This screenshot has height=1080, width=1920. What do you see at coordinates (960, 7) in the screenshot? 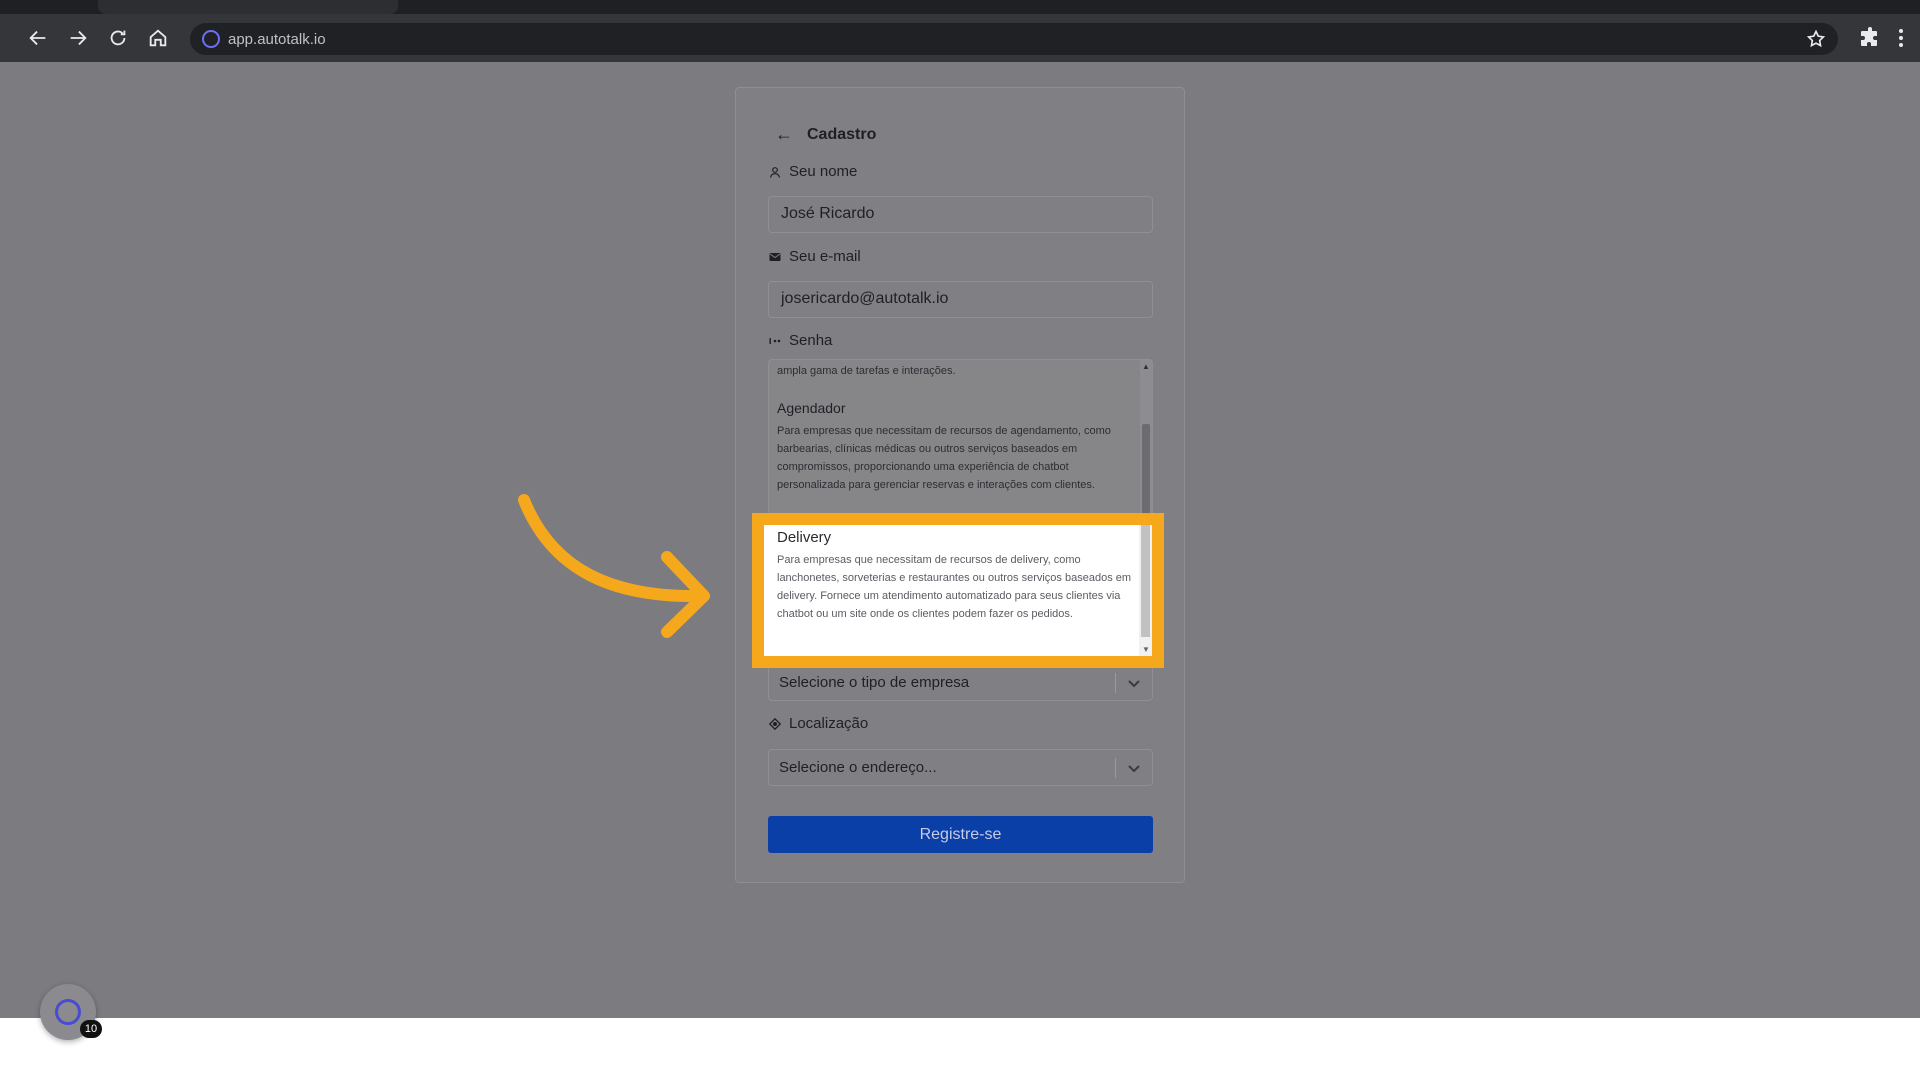
I see `browser-tab-strip` at bounding box center [960, 7].